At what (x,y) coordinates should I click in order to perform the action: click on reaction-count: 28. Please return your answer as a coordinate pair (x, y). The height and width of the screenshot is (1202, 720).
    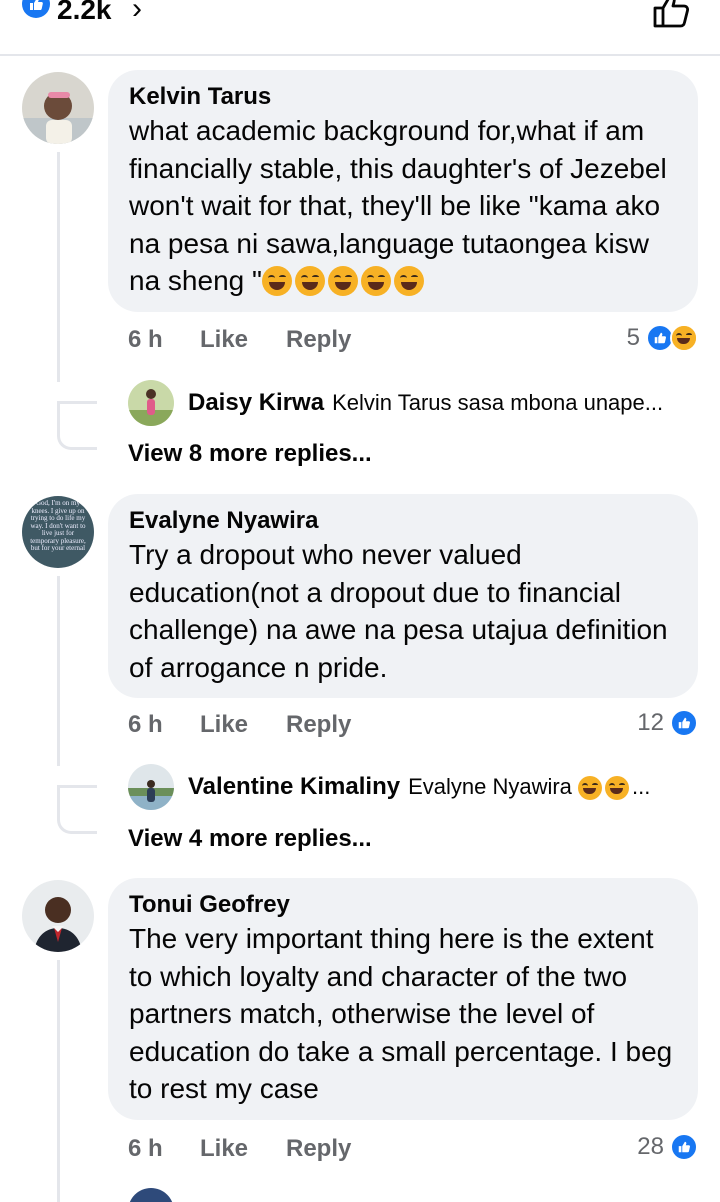
    Looking at the image, I should click on (650, 1146).